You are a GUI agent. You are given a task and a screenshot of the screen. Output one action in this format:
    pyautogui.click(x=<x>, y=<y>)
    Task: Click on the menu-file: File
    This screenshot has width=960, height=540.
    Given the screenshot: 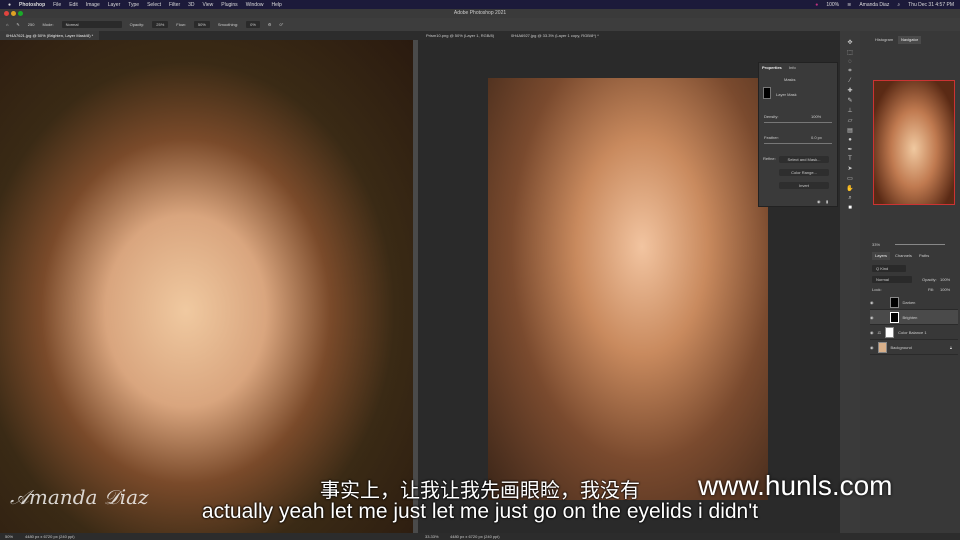 What is the action you would take?
    pyautogui.click(x=57, y=5)
    